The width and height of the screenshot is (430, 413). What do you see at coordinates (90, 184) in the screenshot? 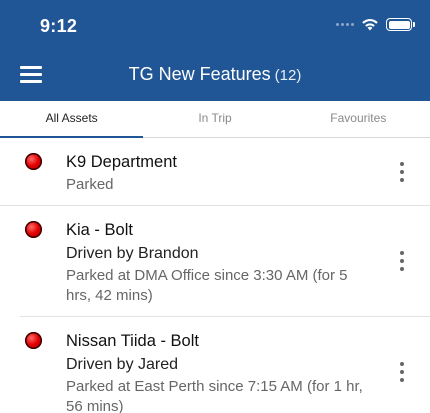
I see `asset-status: Parked` at bounding box center [90, 184].